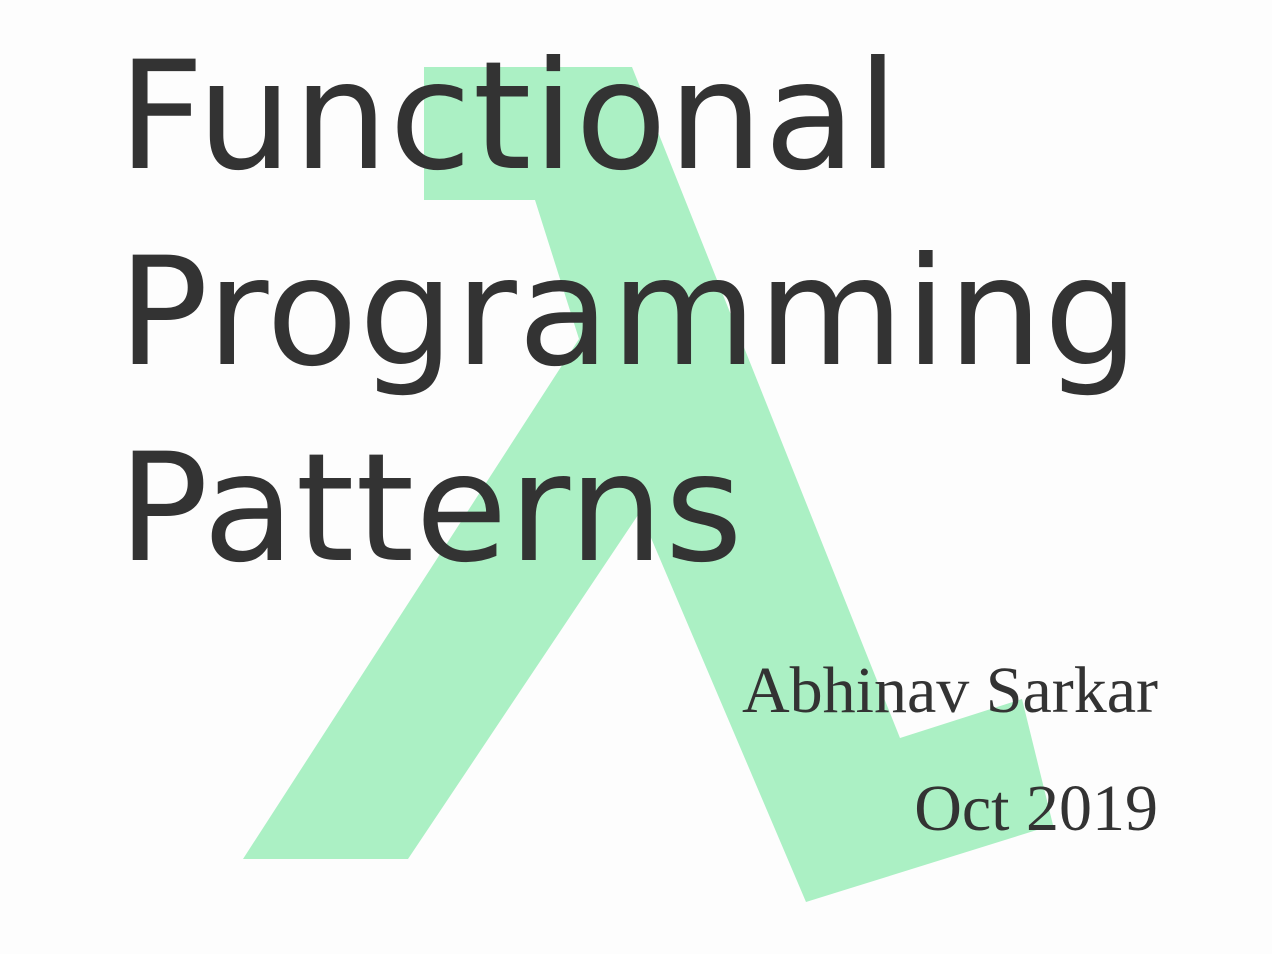  Describe the element at coordinates (509, 117) in the screenshot. I see `title-line-1: Functional` at that location.